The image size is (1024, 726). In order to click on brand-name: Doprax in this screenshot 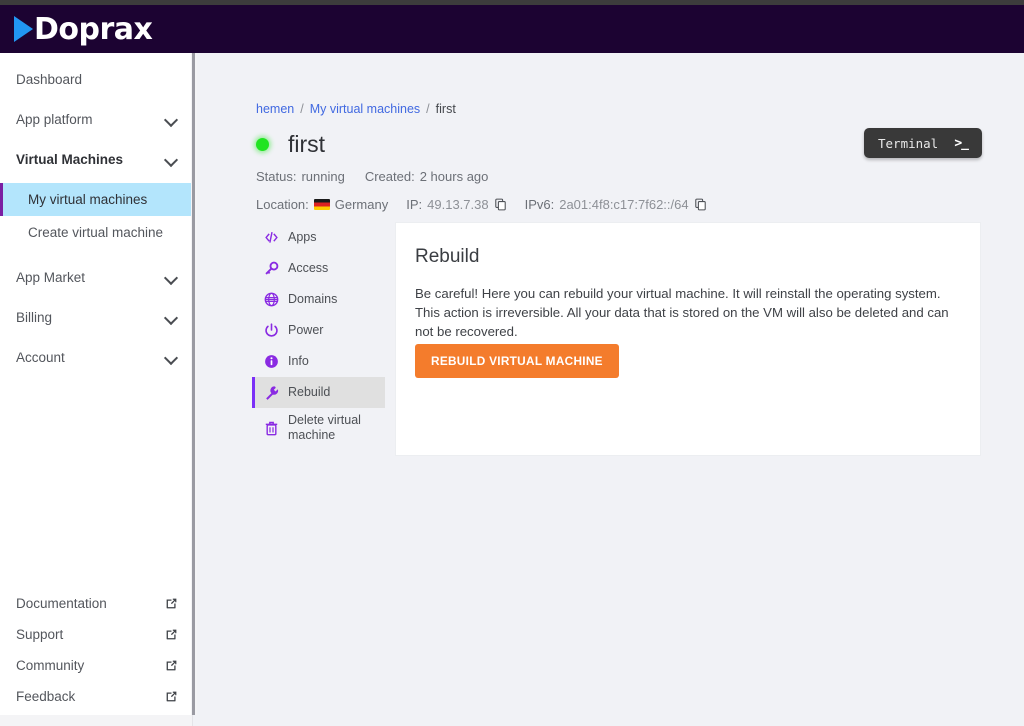, I will do `click(93, 29)`.